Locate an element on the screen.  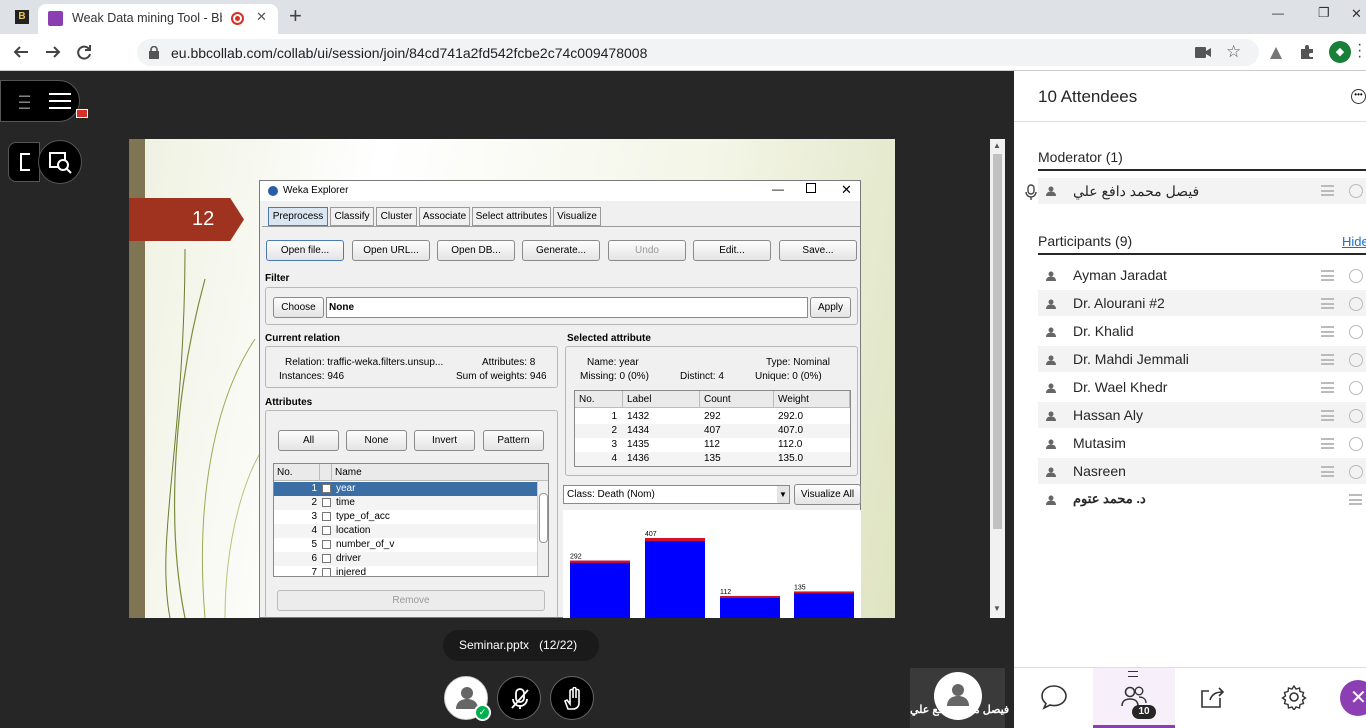
extensions-puzzle-icon is located at coordinates (1307, 52).